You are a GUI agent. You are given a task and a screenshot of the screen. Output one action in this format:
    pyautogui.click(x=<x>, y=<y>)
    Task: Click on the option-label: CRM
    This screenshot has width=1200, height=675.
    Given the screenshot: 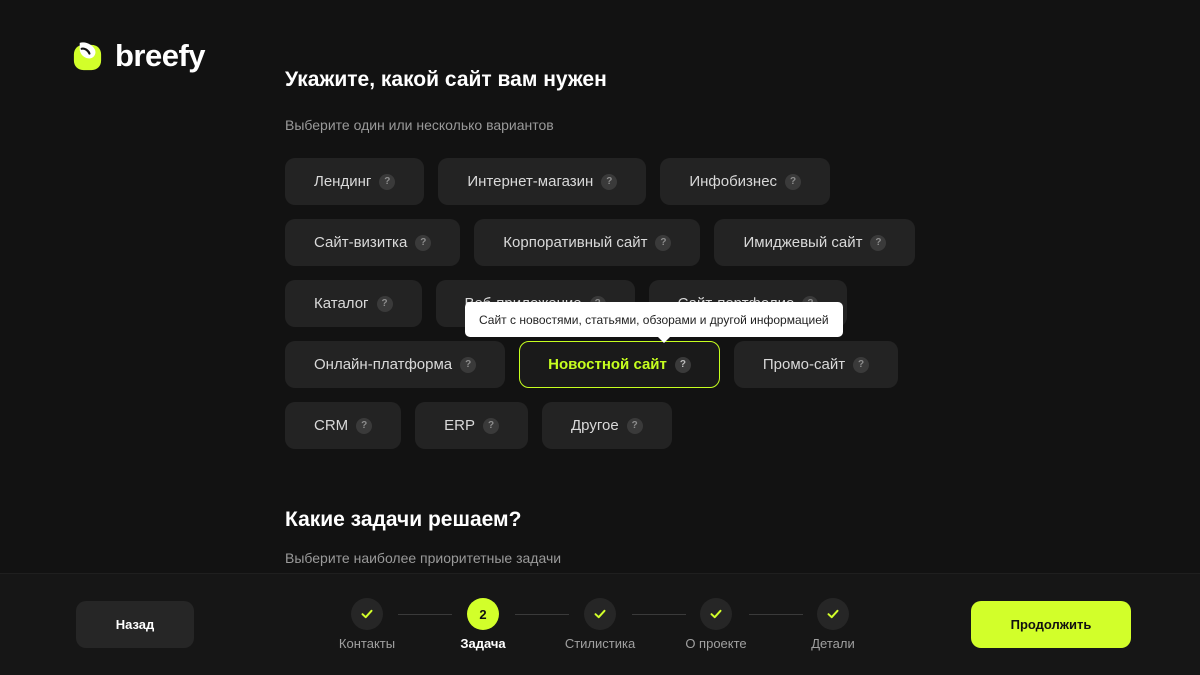 What is the action you would take?
    pyautogui.click(x=331, y=425)
    